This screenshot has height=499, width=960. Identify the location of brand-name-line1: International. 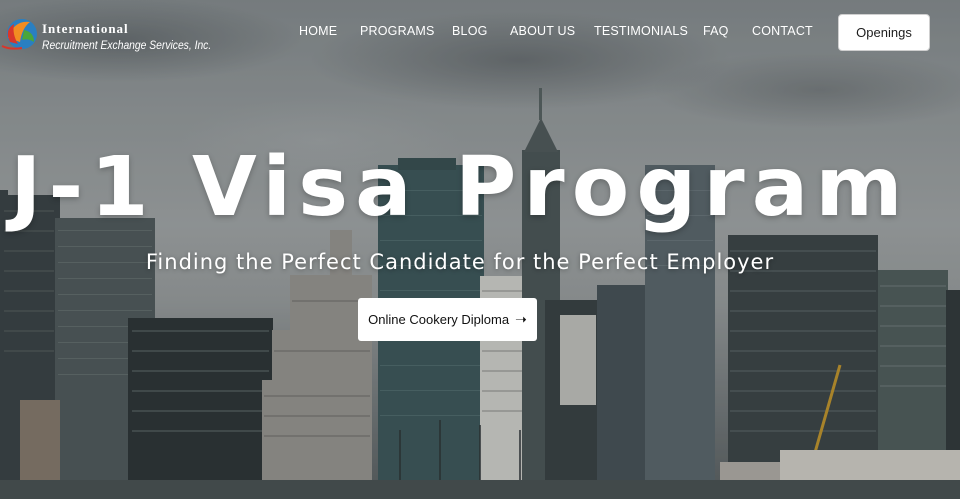
(85, 28).